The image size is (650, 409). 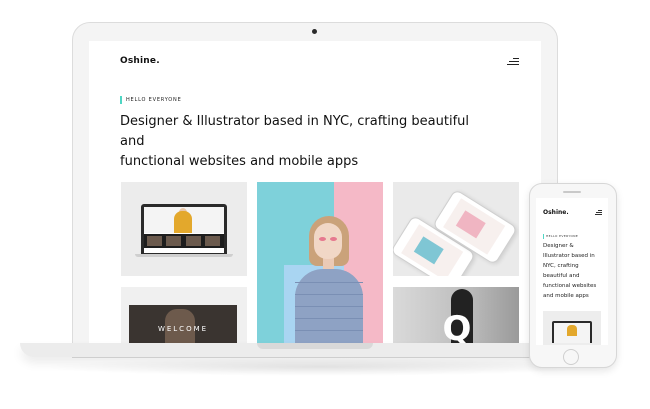 I want to click on laptop-camera, so click(x=314, y=31).